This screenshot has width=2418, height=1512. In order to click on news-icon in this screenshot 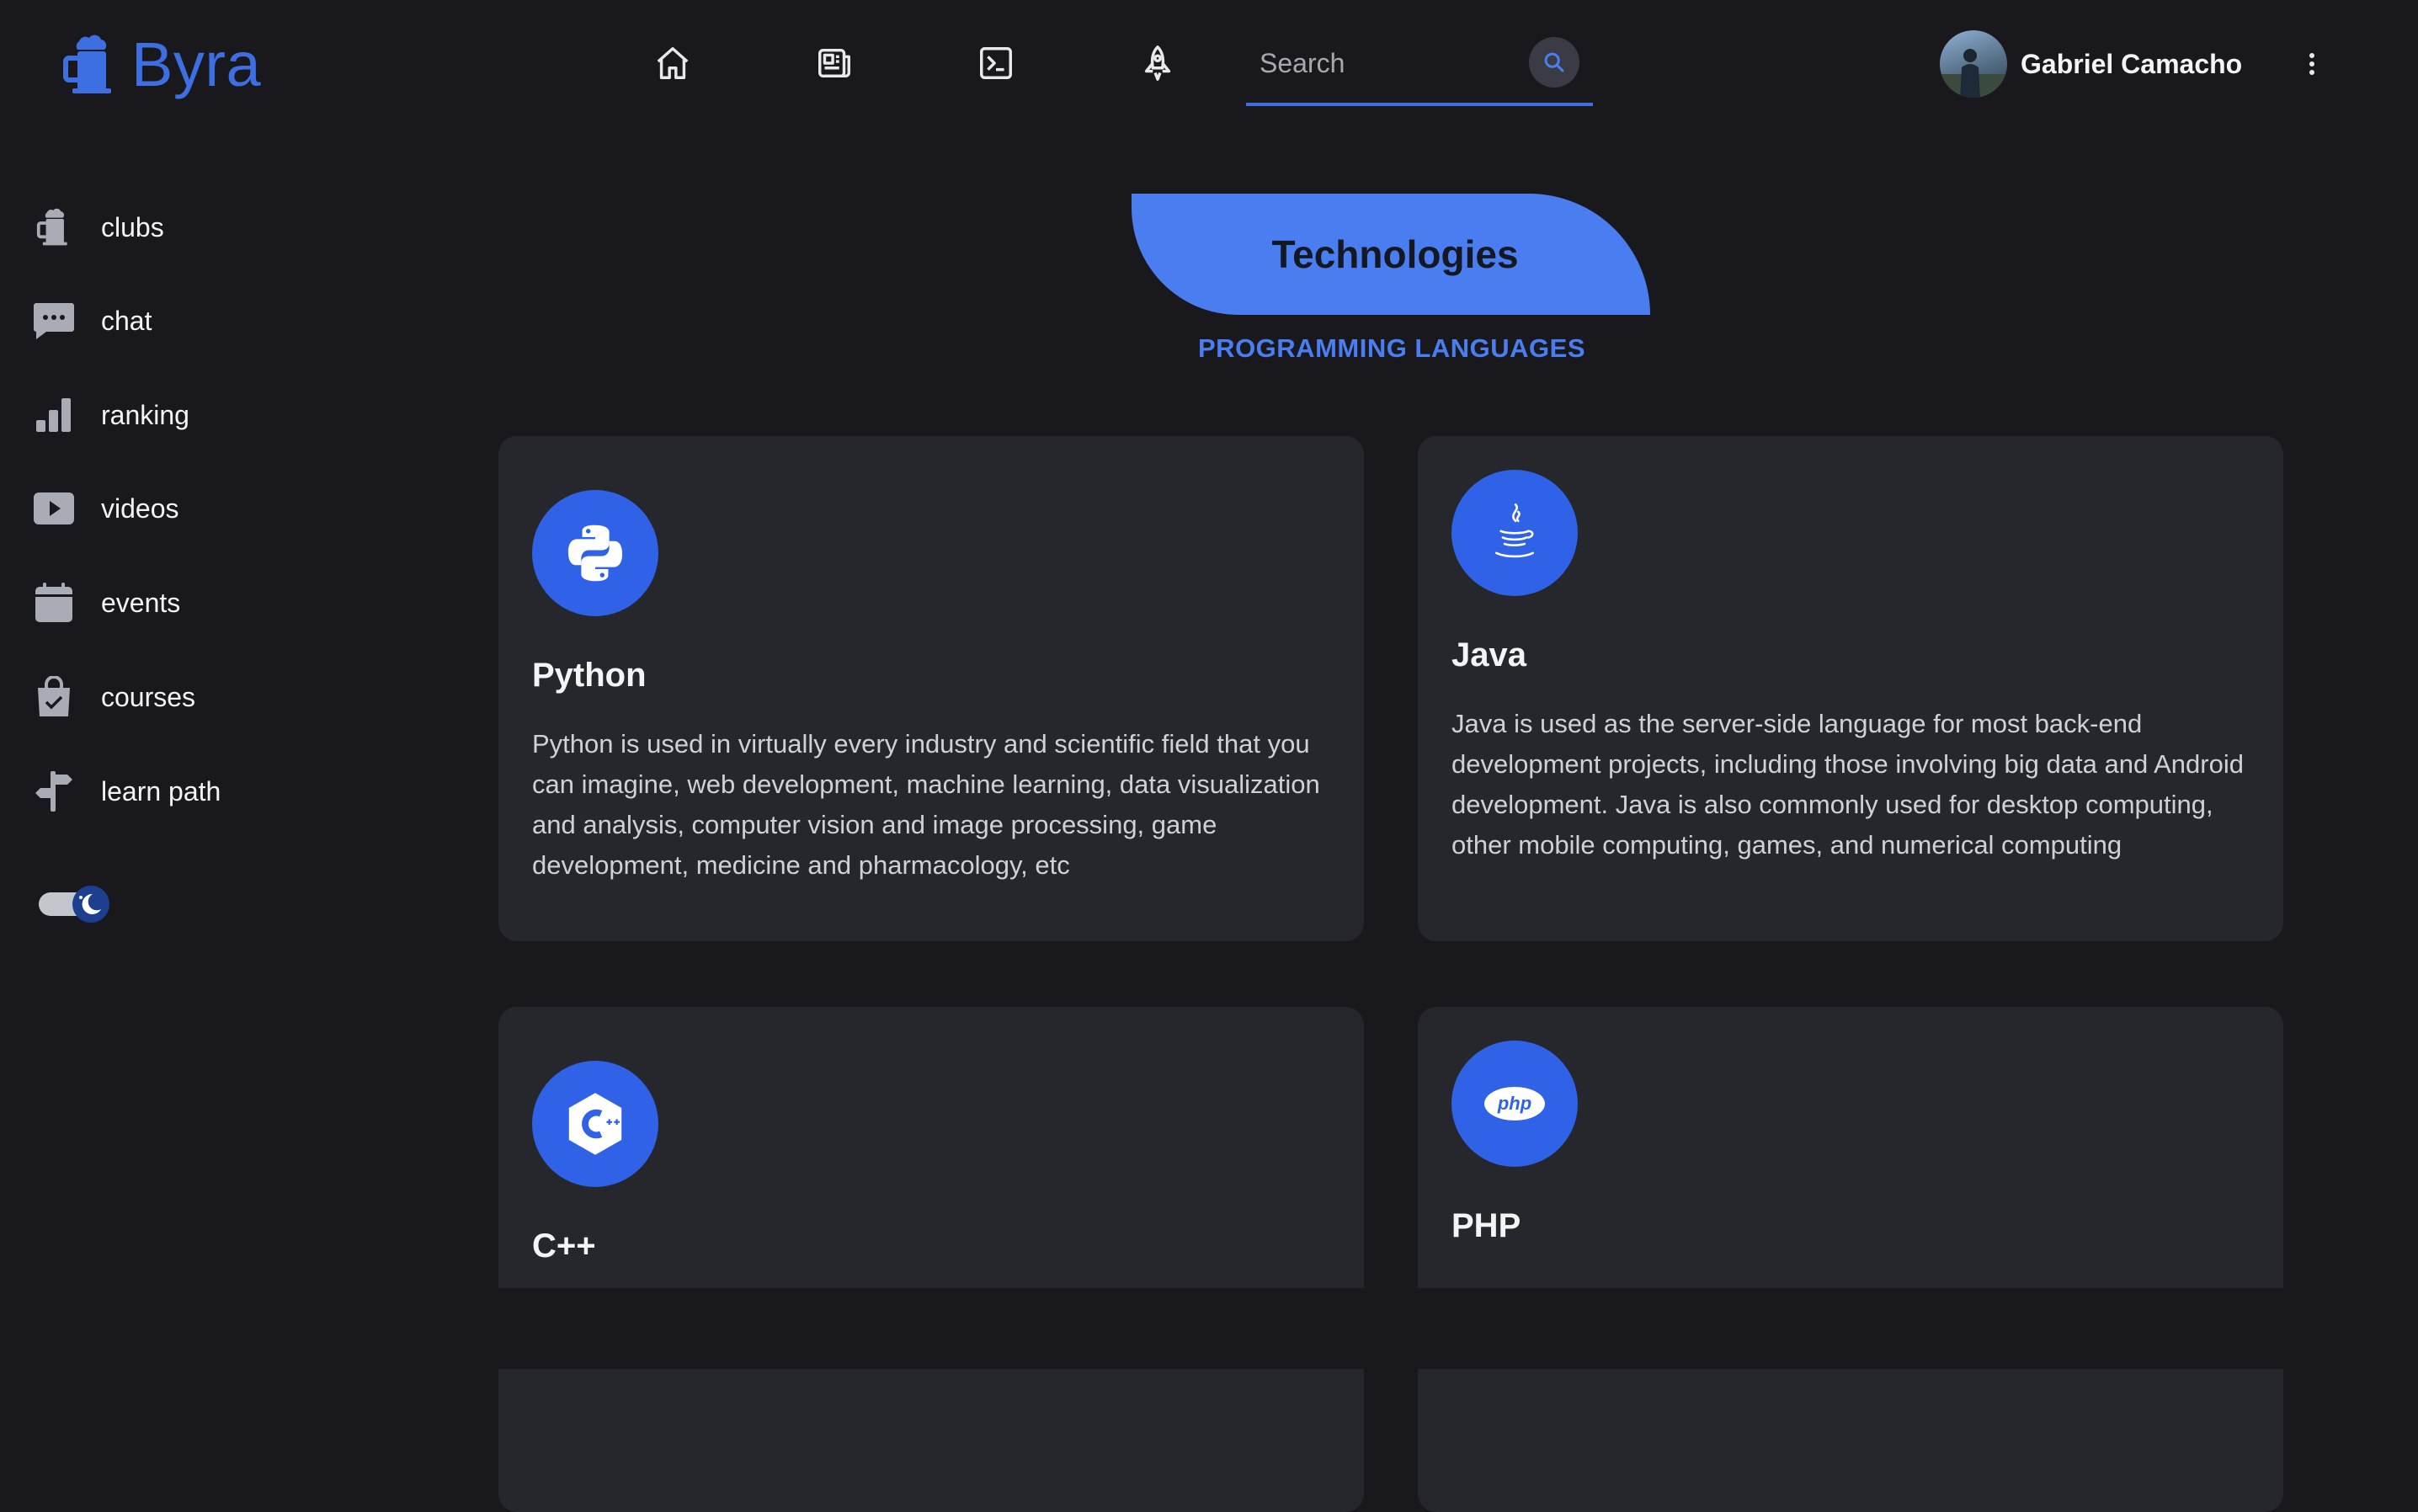, I will do `click(834, 63)`.